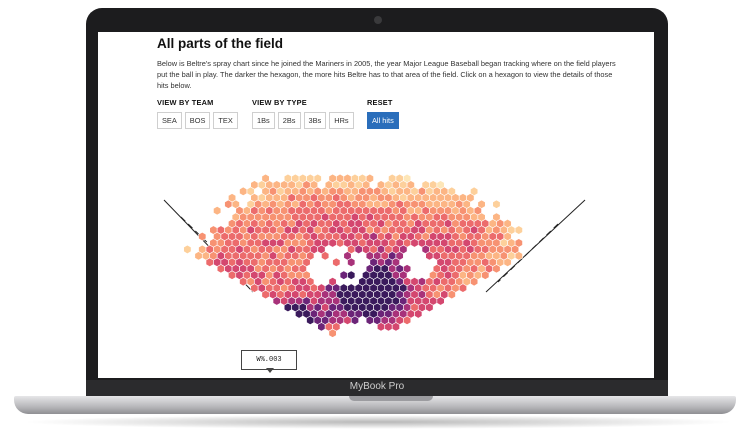  Describe the element at coordinates (378, 422) in the screenshot. I see `laptop-shadow` at that location.